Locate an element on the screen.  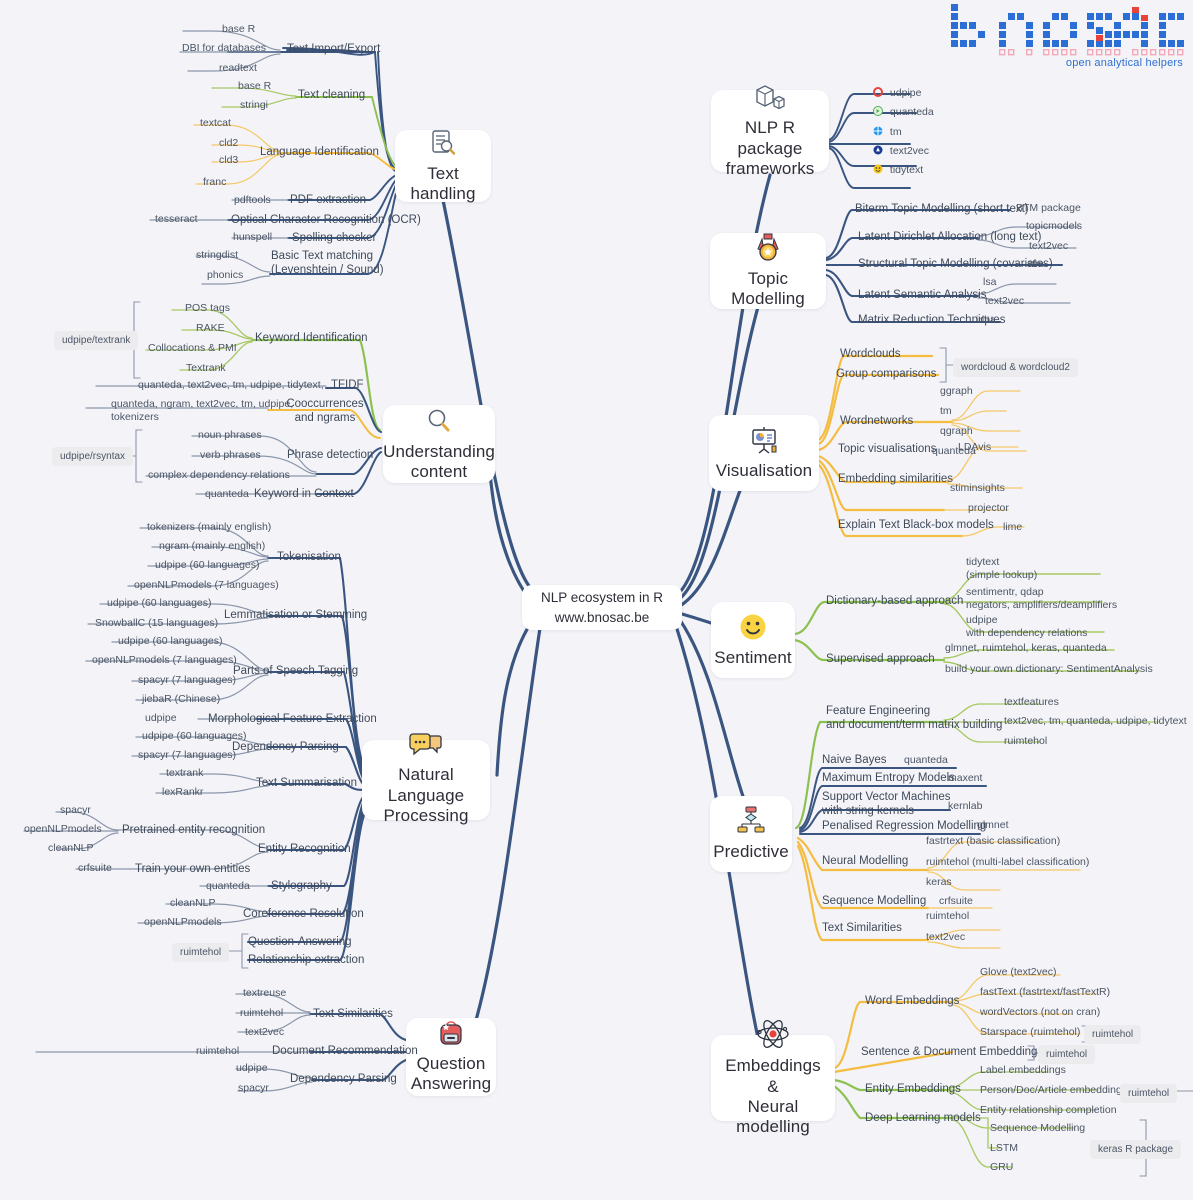
leaf-textrank-sum: textrank is located at coordinates (184, 773).